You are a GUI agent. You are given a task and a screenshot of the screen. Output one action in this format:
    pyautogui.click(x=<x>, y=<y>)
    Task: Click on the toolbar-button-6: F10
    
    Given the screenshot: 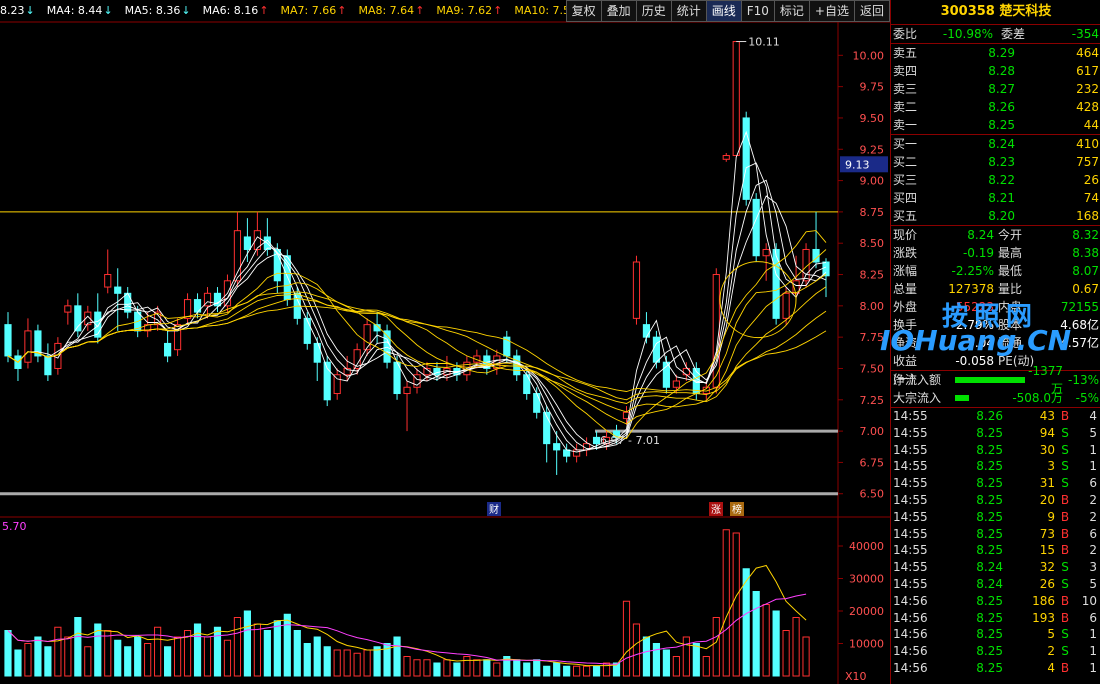 What is the action you would take?
    pyautogui.click(x=757, y=11)
    